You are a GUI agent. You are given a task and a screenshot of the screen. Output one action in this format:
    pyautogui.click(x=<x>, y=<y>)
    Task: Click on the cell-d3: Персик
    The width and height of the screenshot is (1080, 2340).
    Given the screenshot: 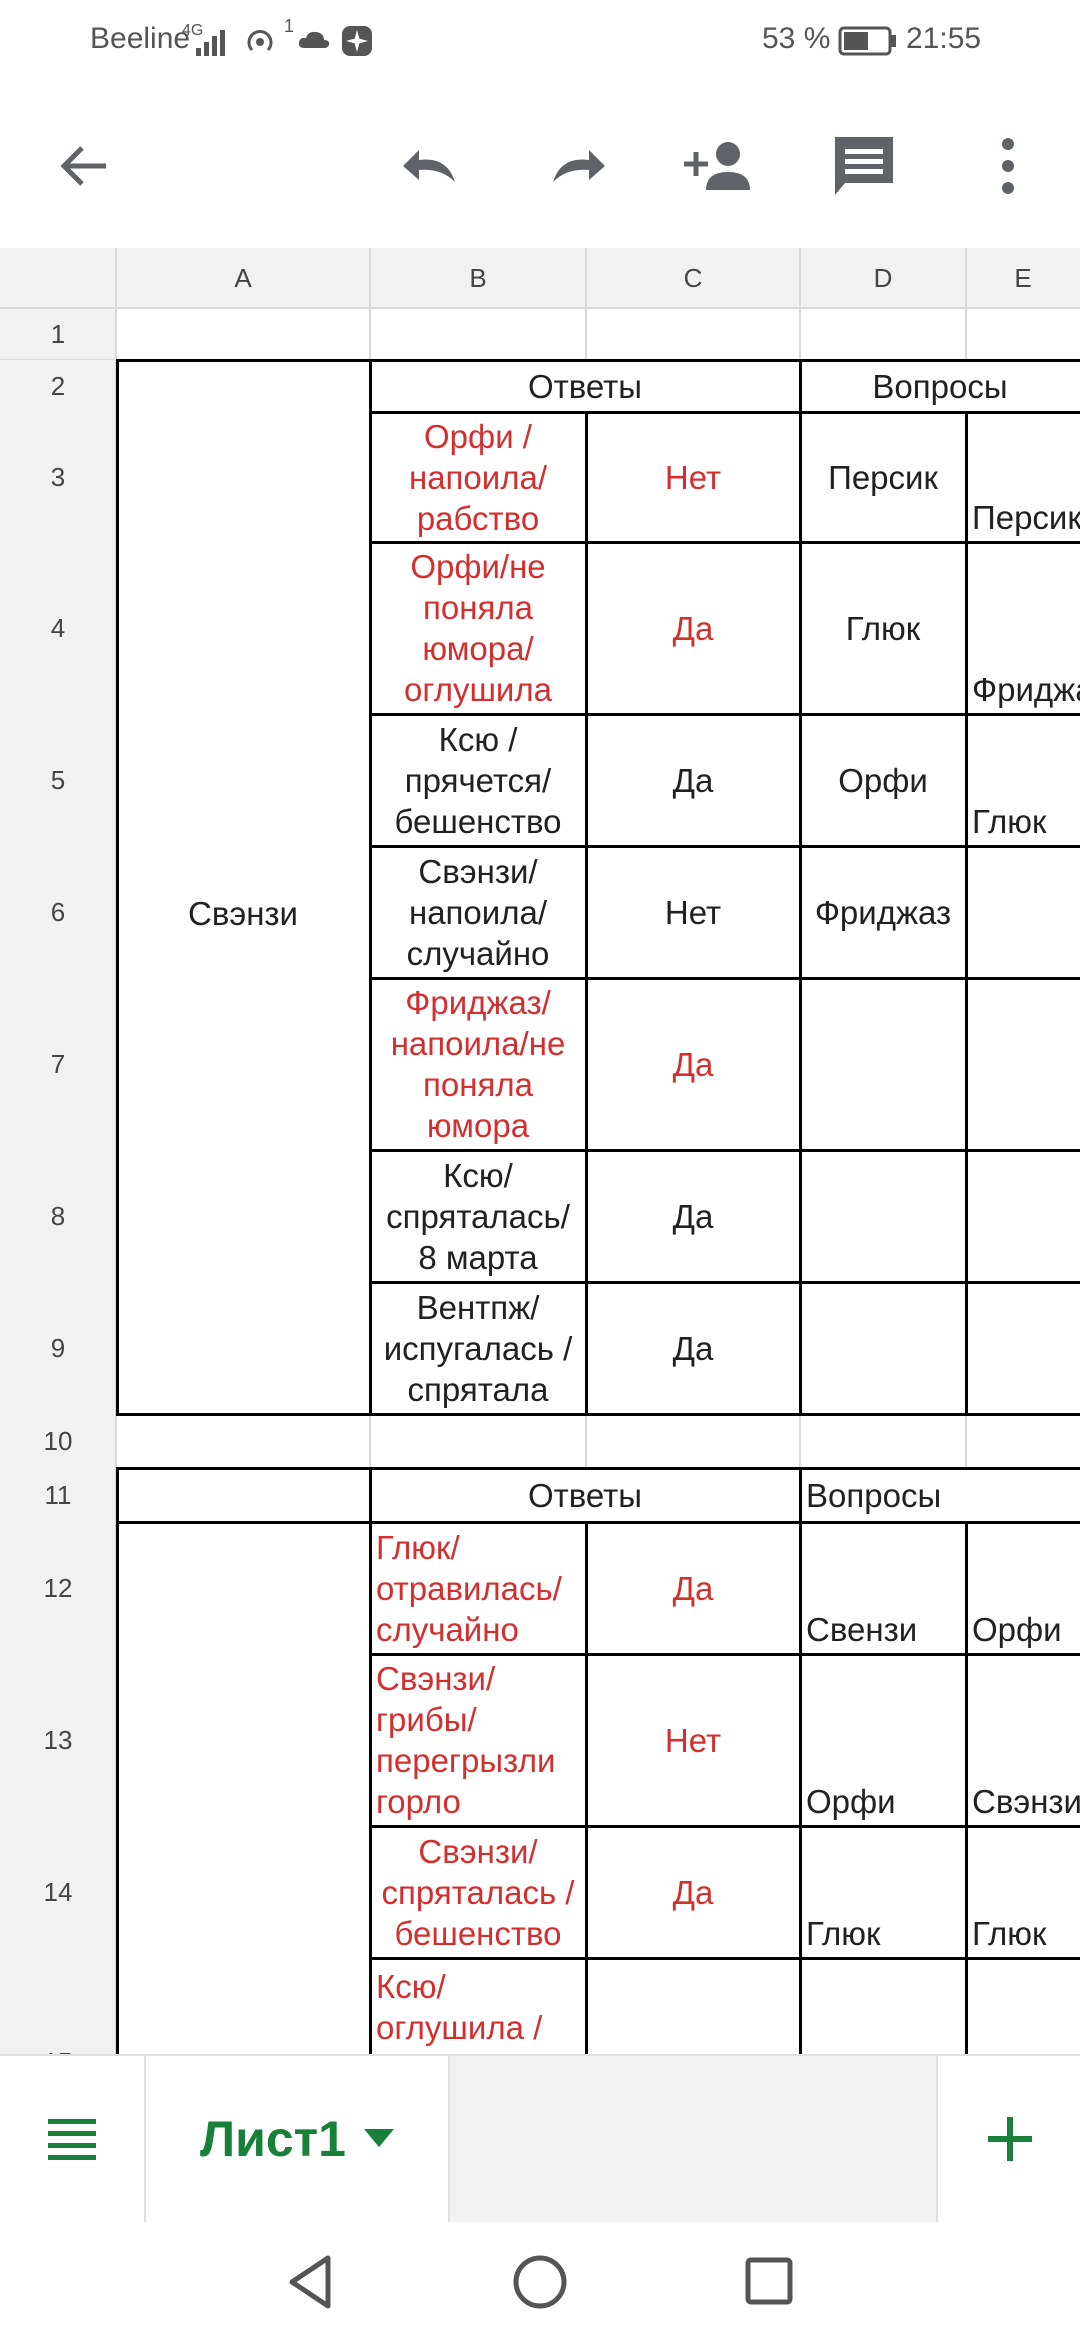 What is the action you would take?
    pyautogui.click(x=883, y=477)
    